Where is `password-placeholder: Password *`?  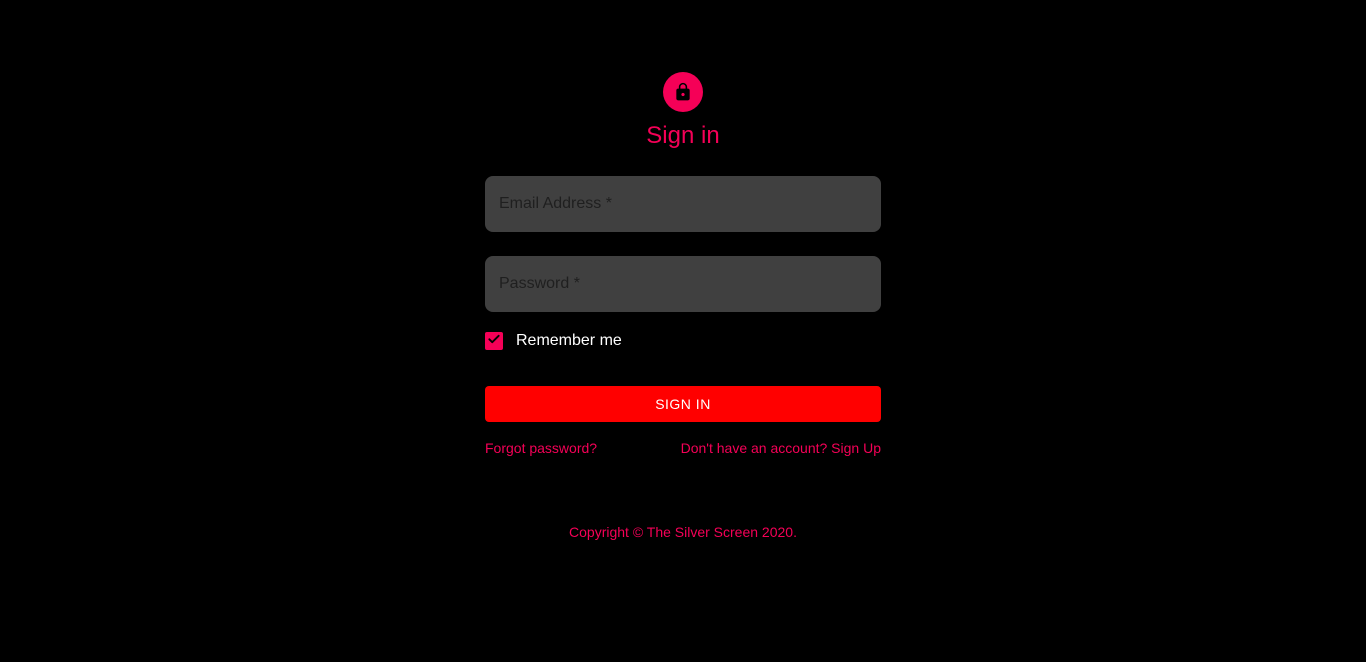
password-placeholder: Password * is located at coordinates (539, 283).